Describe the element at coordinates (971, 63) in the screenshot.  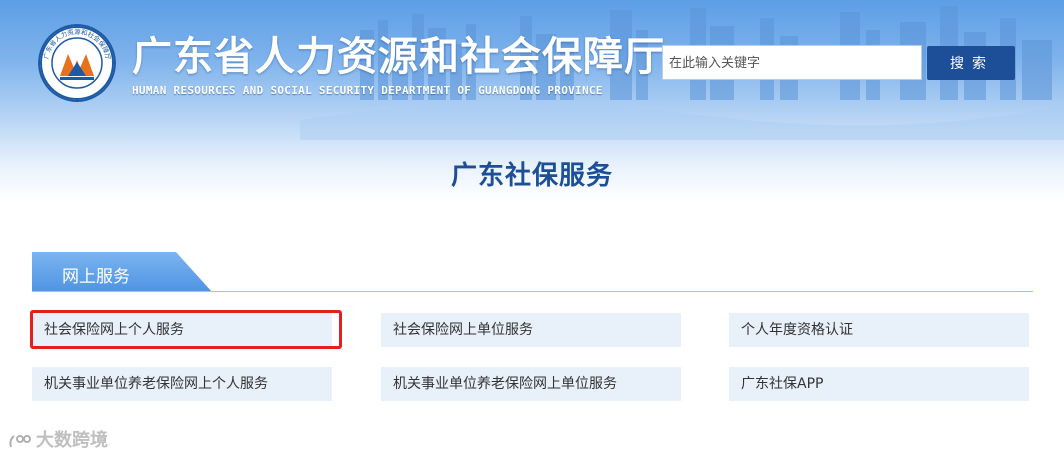
I see `search-button: 搜索` at that location.